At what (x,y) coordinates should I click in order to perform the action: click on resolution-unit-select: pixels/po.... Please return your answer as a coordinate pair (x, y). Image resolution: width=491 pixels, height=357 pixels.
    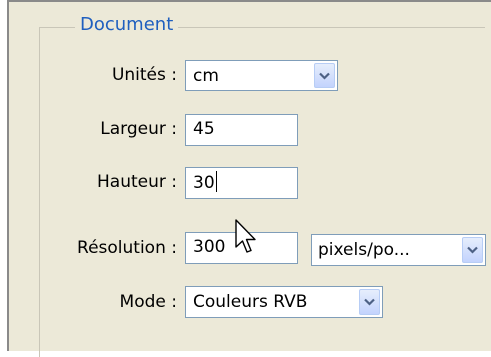
    Looking at the image, I should click on (398, 250).